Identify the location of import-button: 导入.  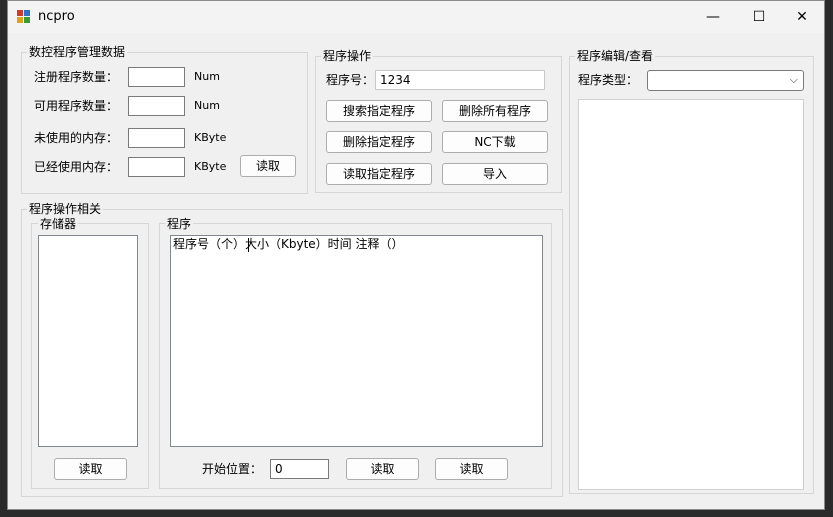
(495, 174).